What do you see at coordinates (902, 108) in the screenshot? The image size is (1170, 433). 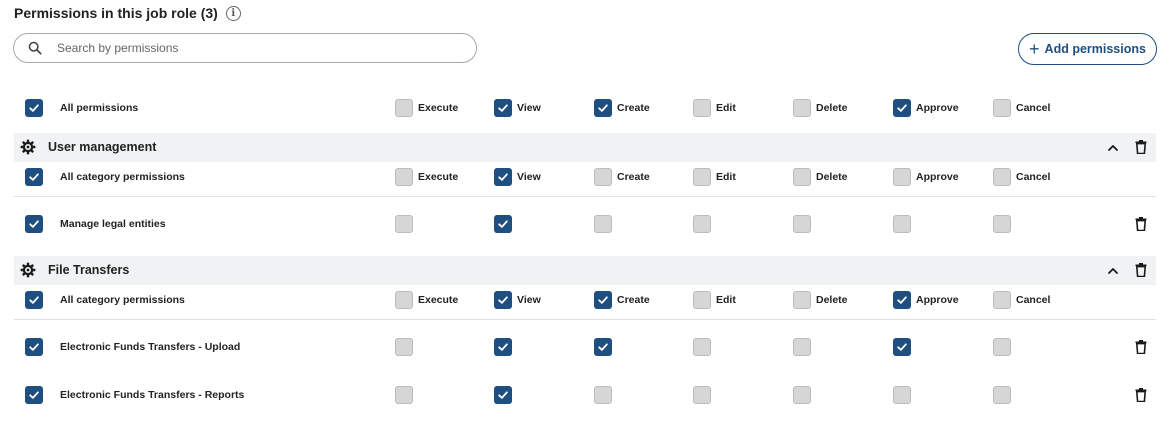 I see `all-permissions-row-approve-checkbox` at bounding box center [902, 108].